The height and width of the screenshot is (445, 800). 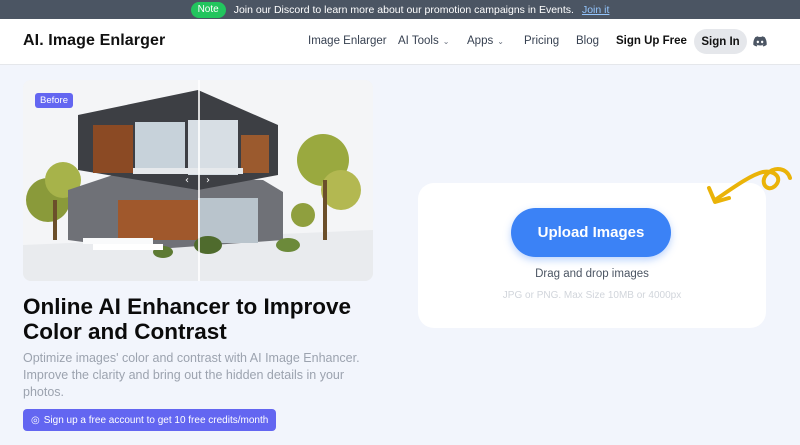 What do you see at coordinates (591, 232) in the screenshot?
I see `upload-images-button: Upload Images` at bounding box center [591, 232].